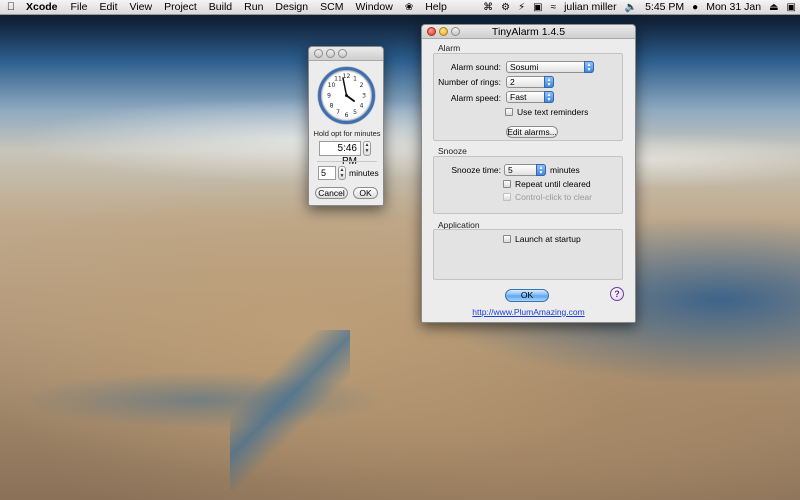  What do you see at coordinates (220, 7) in the screenshot?
I see `menu-build: Build` at bounding box center [220, 7].